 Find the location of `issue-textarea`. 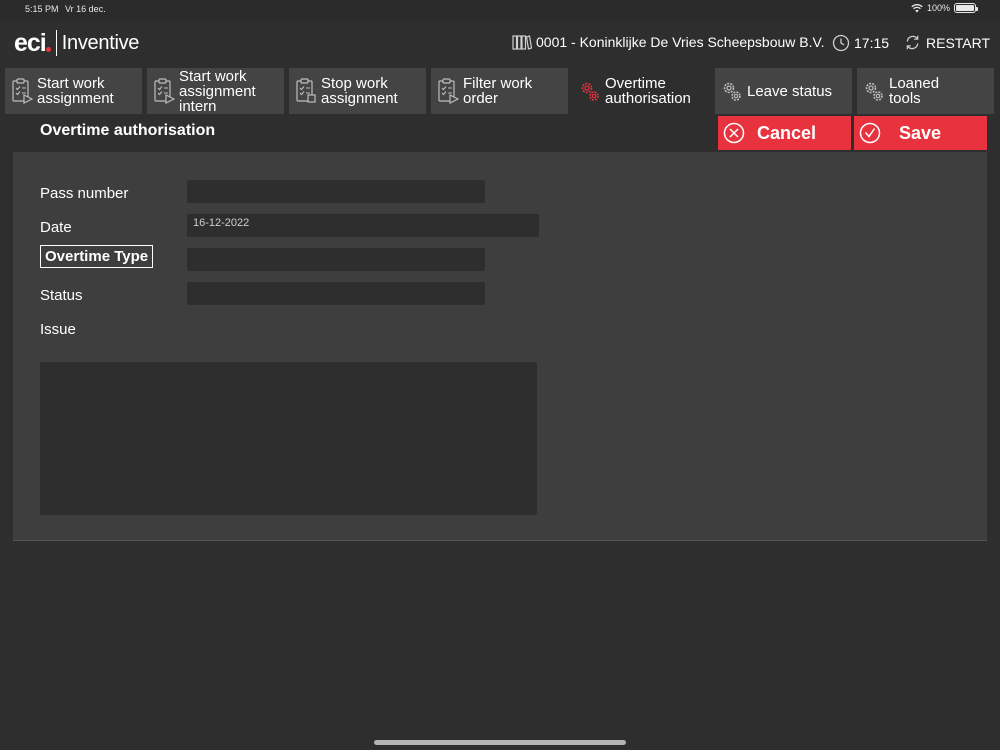

issue-textarea is located at coordinates (288, 438).